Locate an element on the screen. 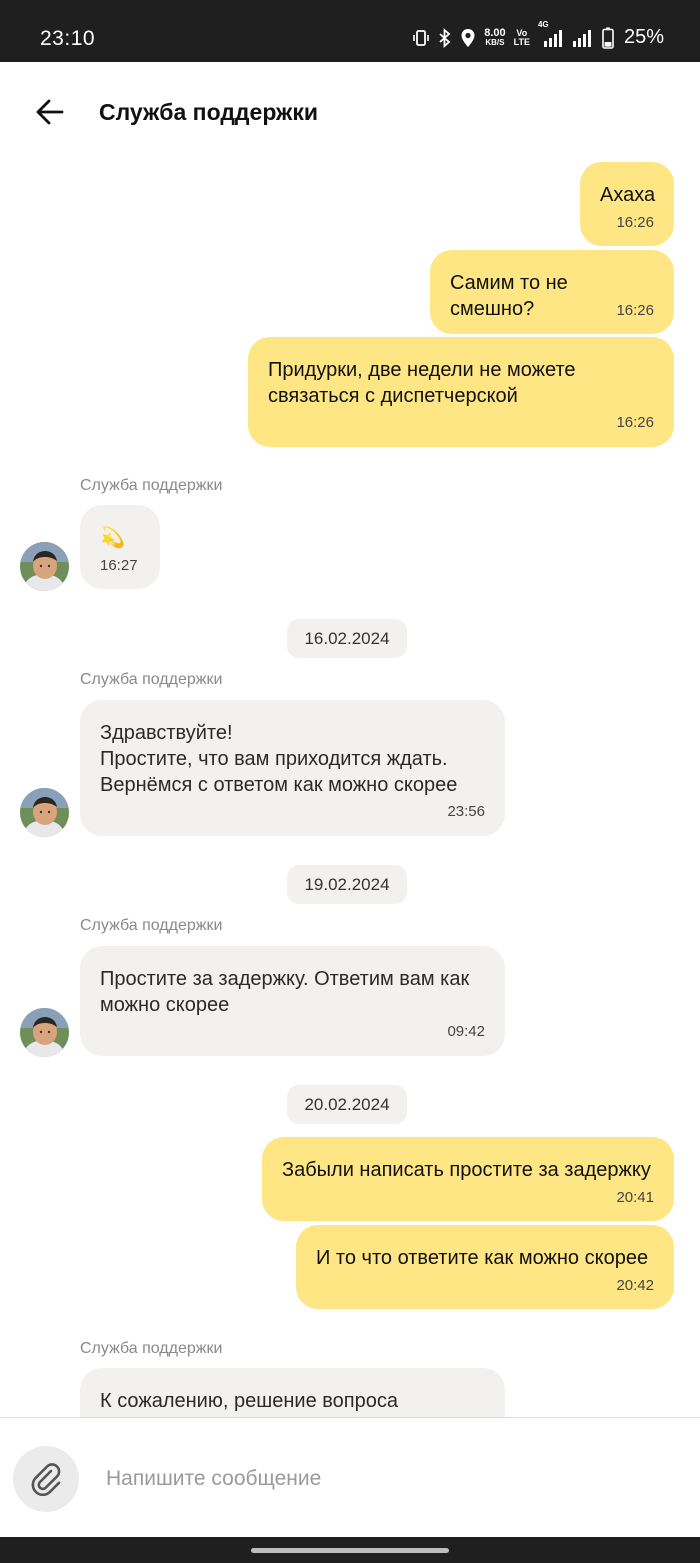  navigation-bar is located at coordinates (350, 1550).